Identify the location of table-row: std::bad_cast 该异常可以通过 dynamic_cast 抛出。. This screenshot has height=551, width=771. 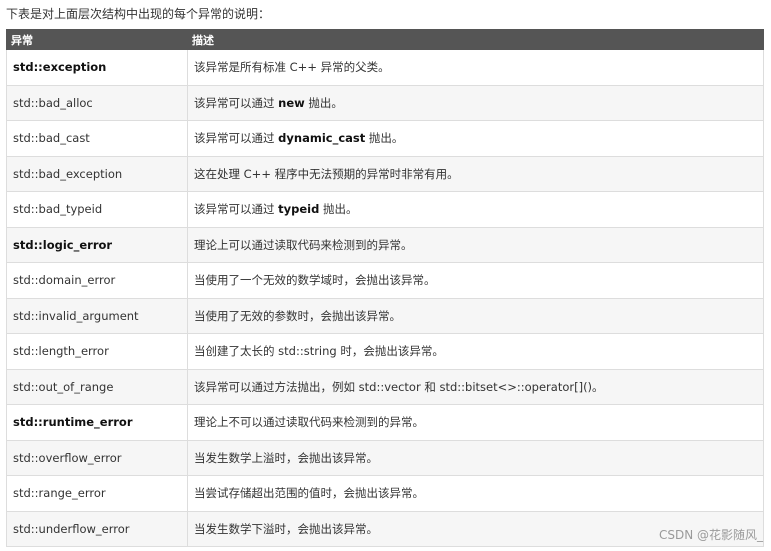
(385, 138).